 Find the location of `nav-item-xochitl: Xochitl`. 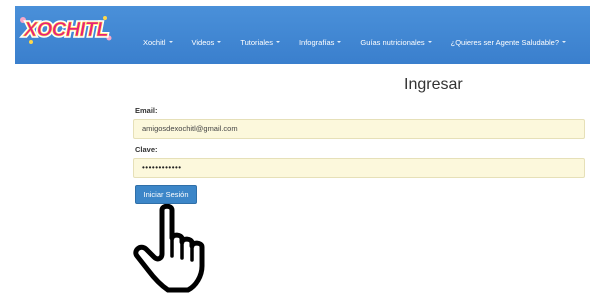

nav-item-xochitl: Xochitl is located at coordinates (158, 42).